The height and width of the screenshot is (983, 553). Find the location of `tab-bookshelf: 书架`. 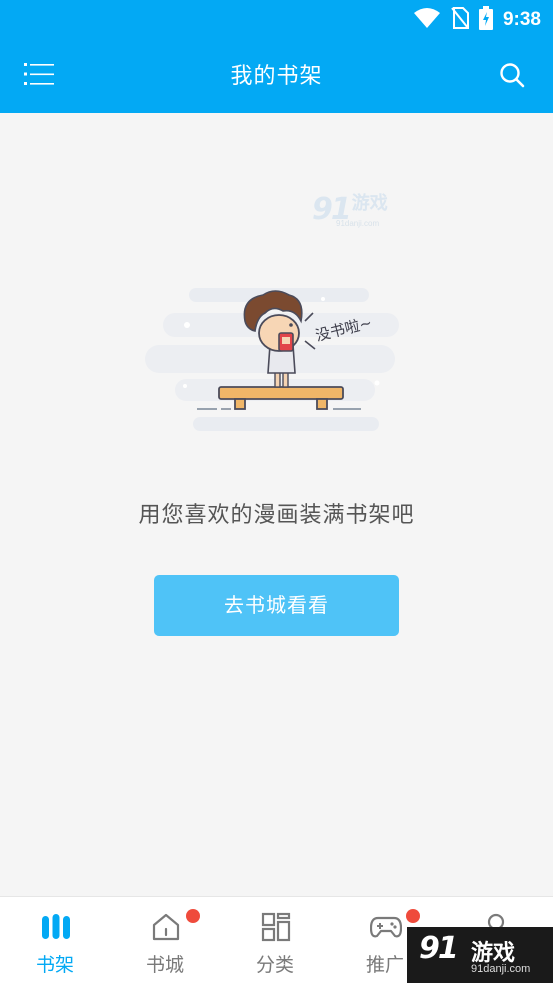

tab-bookshelf: 书架 is located at coordinates (55, 940).